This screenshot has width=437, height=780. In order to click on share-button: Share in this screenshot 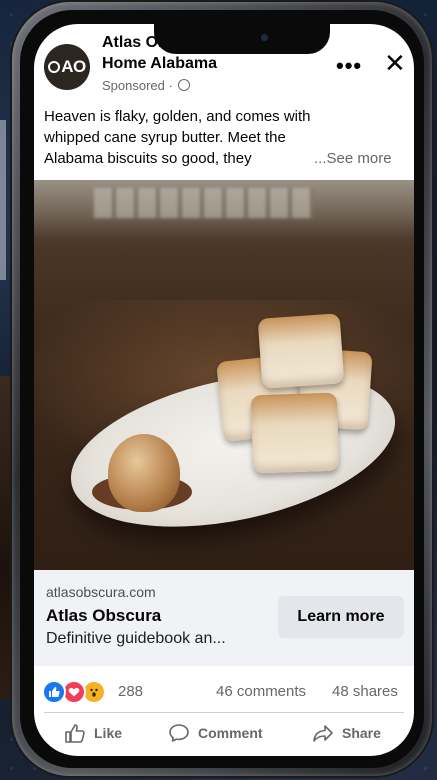, I will do `click(346, 733)`.